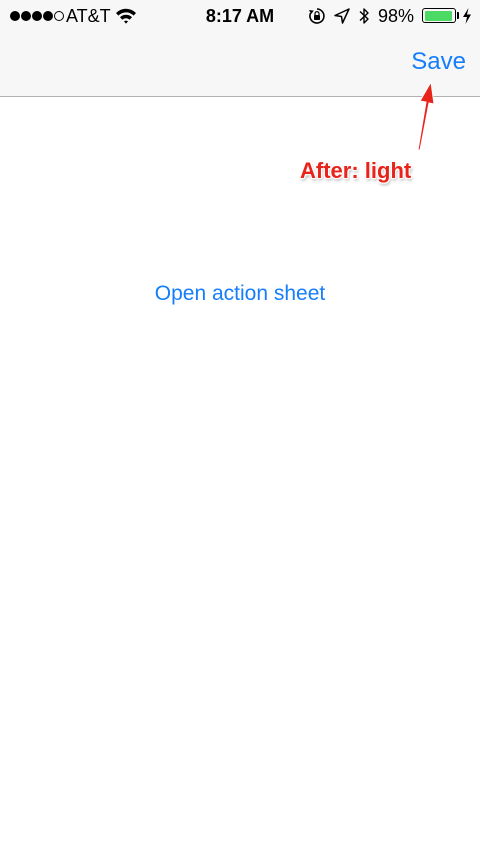  I want to click on annotation-label: After: light, so click(356, 170).